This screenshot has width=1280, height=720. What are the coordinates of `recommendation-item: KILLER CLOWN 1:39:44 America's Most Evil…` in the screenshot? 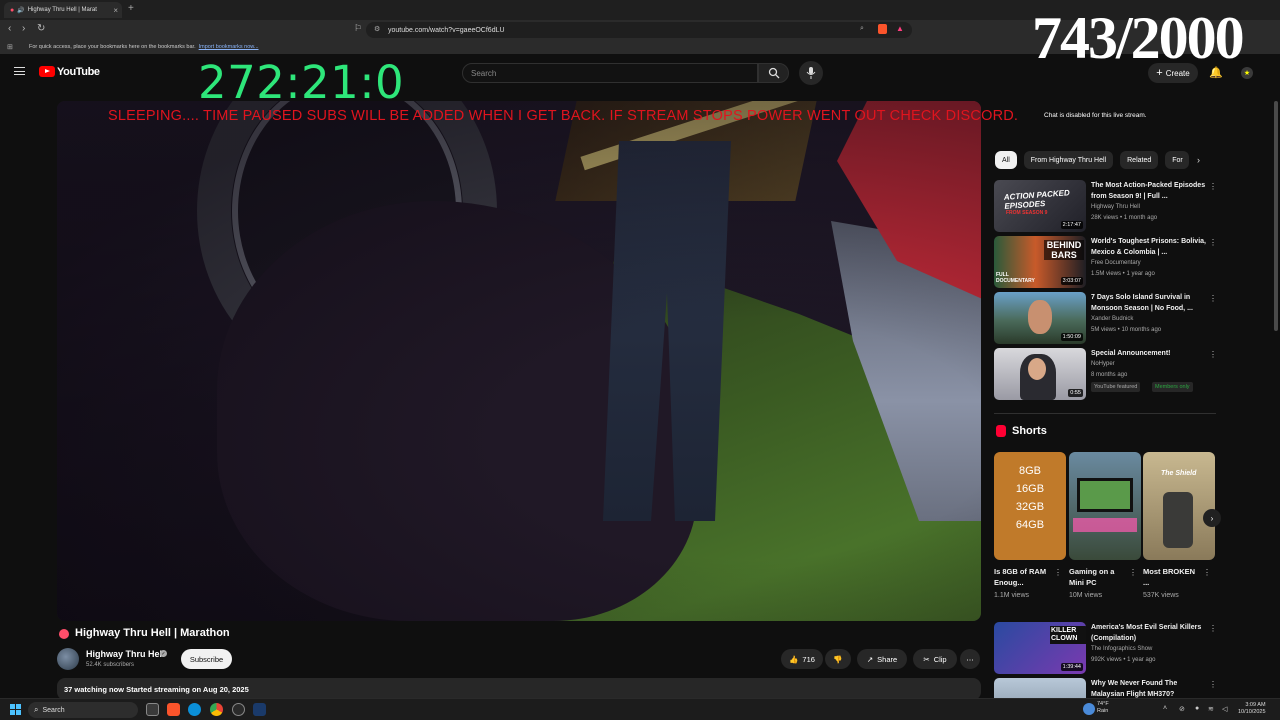 It's located at (1105, 648).